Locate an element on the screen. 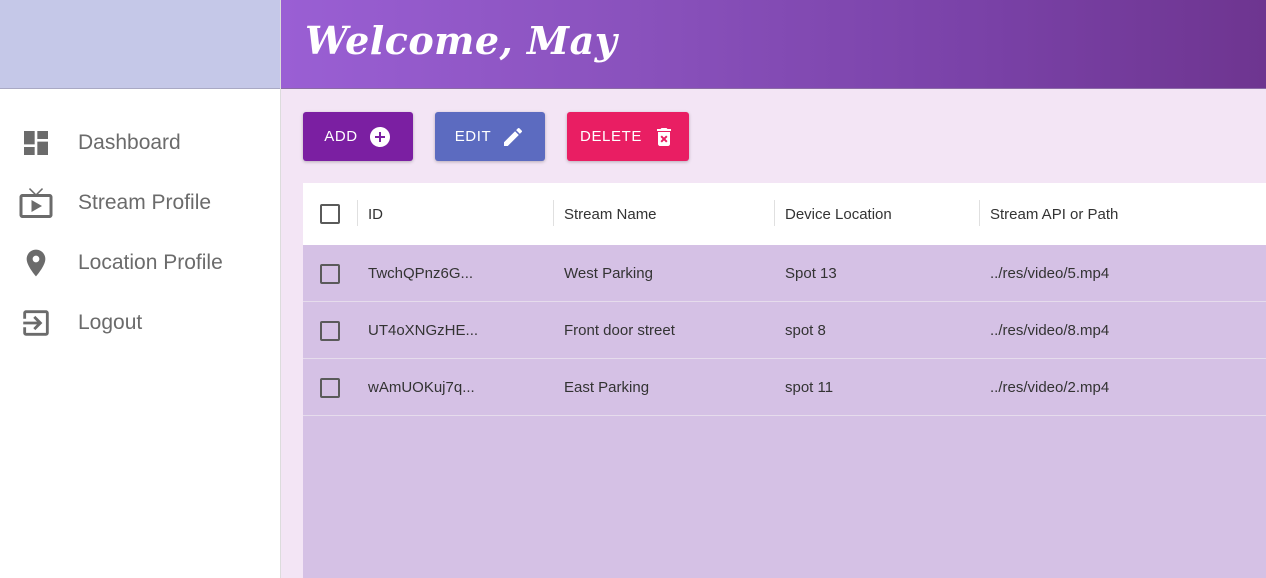 Image resolution: width=1266 pixels, height=578 pixels. toolbar: ADD EDIT DELETE is located at coordinates (496, 136).